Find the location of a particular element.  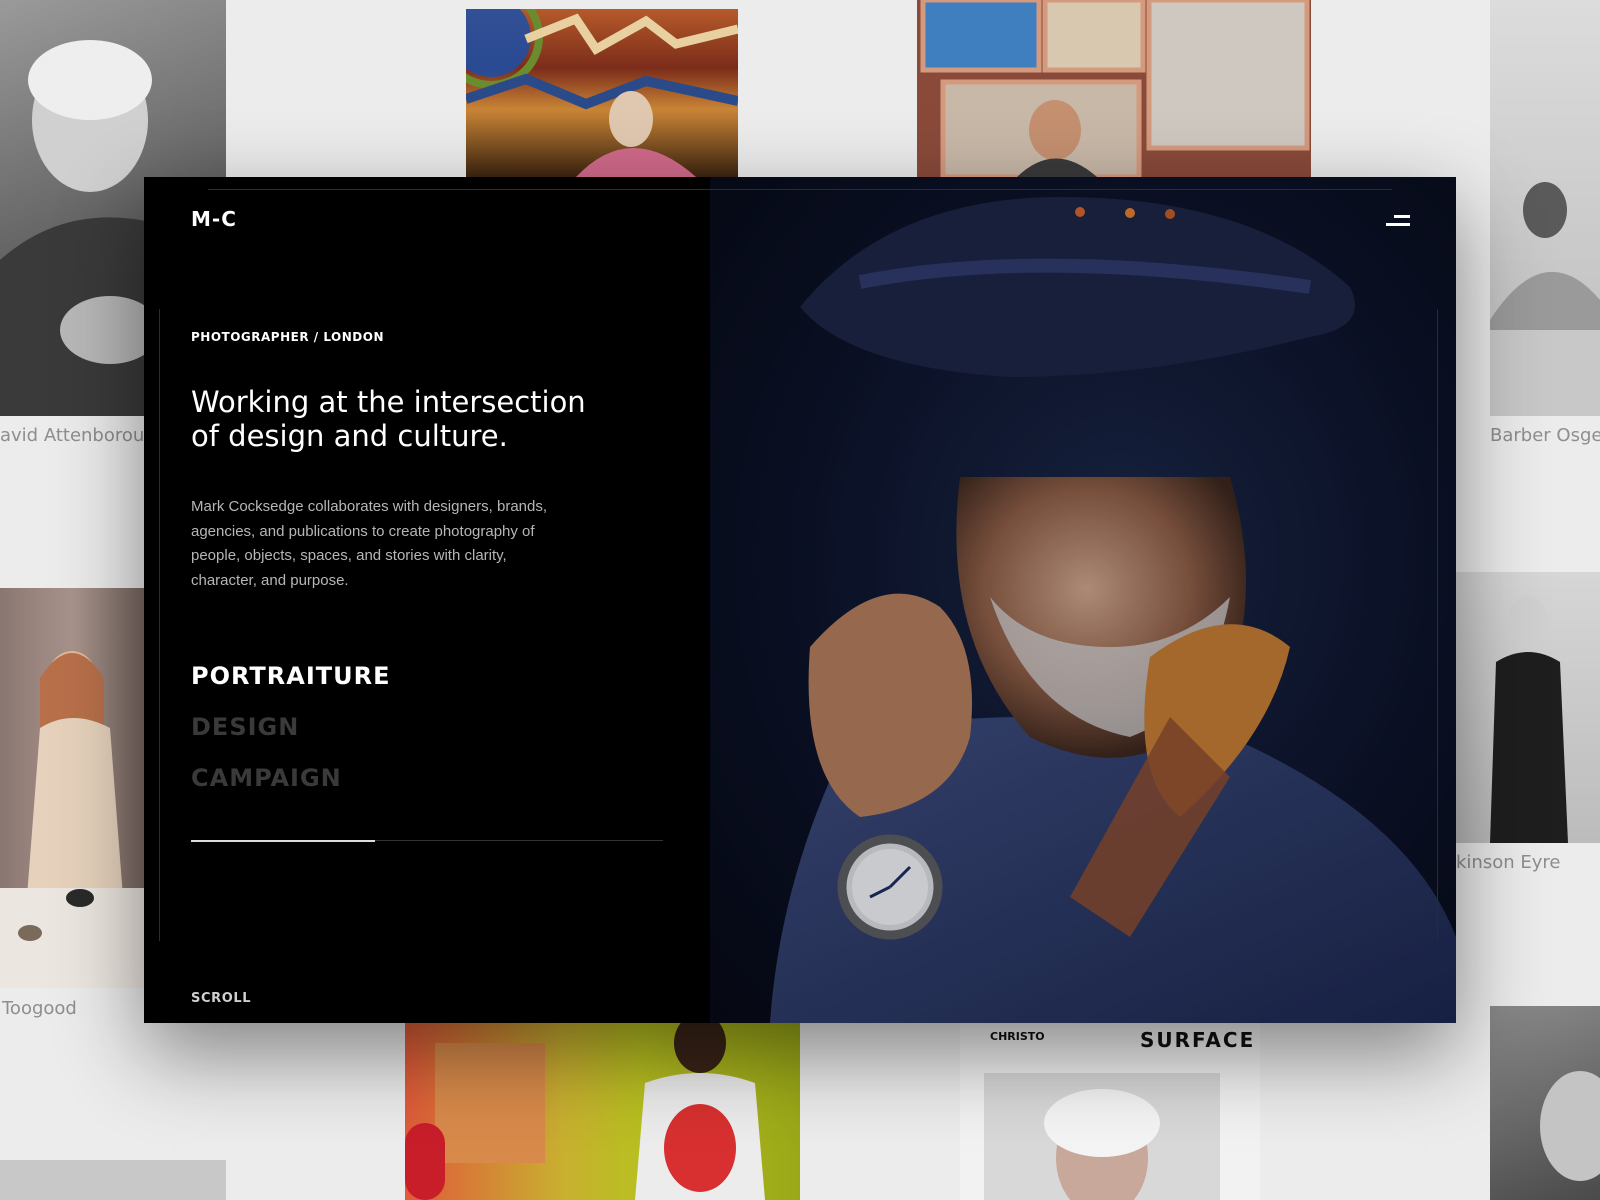

bg-caption-attenborough: avid Attenboroug is located at coordinates (78, 435).